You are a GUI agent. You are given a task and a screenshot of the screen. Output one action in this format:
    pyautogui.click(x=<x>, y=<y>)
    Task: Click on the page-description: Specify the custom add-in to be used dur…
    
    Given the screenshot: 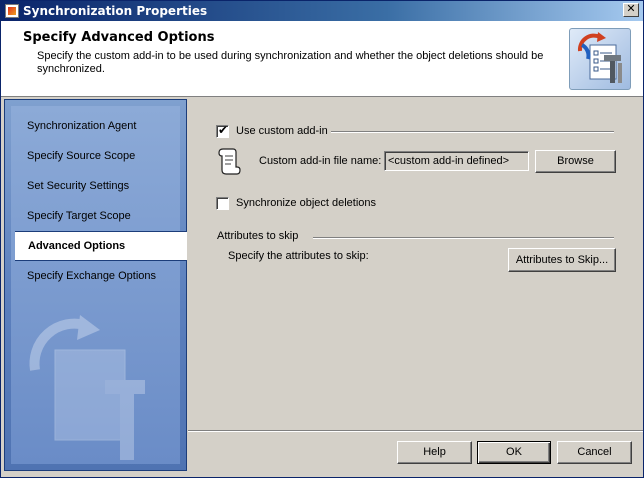 What is the action you would take?
    pyautogui.click(x=290, y=62)
    